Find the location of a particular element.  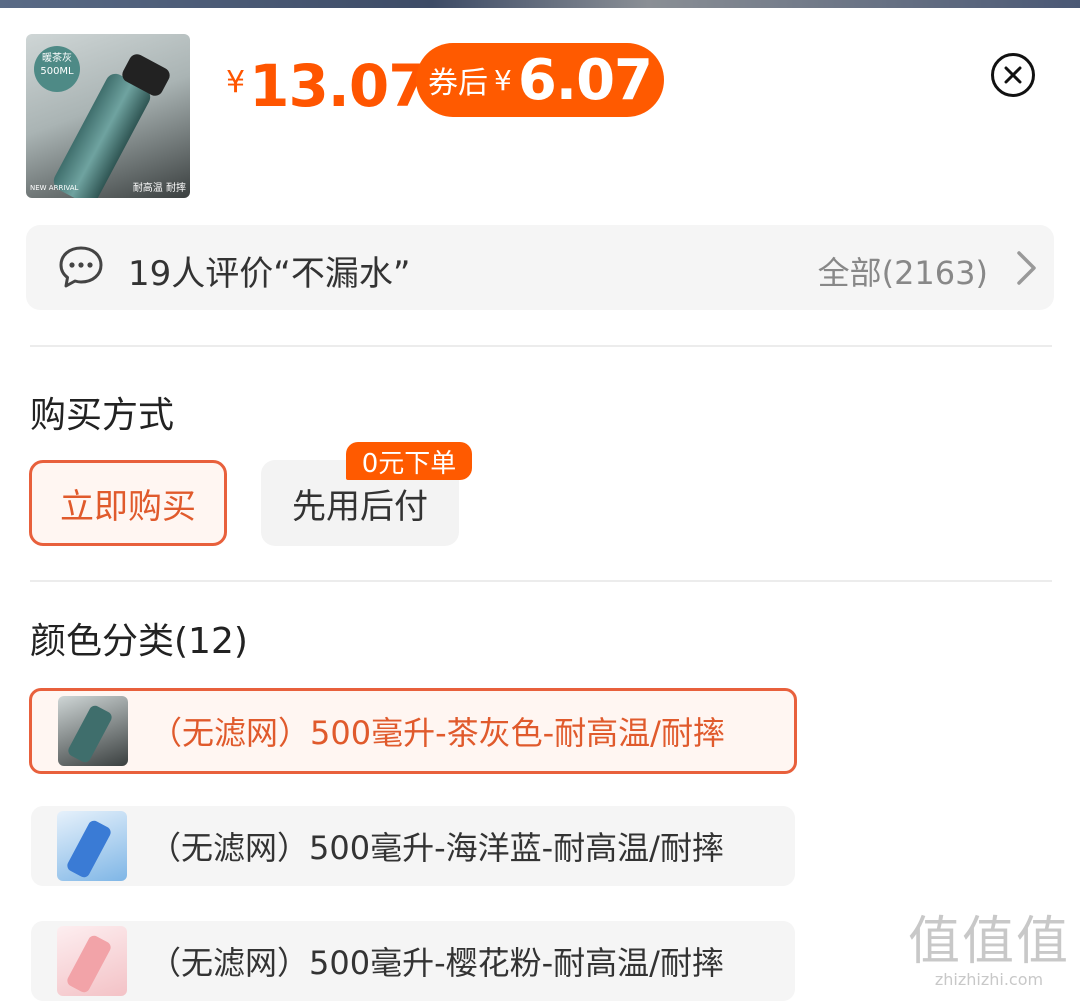

site-watermark: 值值值 zhizhizhi.com is located at coordinates (989, 951).